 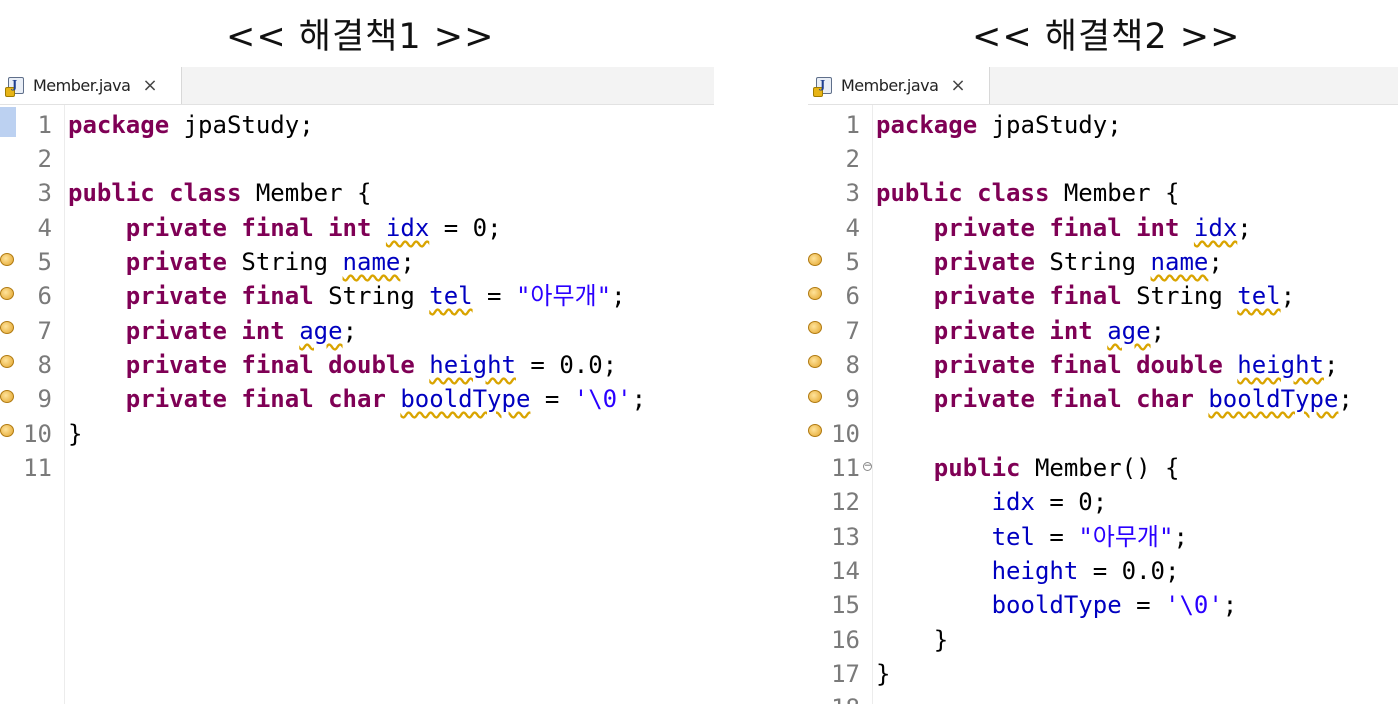 I want to click on solution1-heading: << 해결책1 >>, so click(x=360, y=37).